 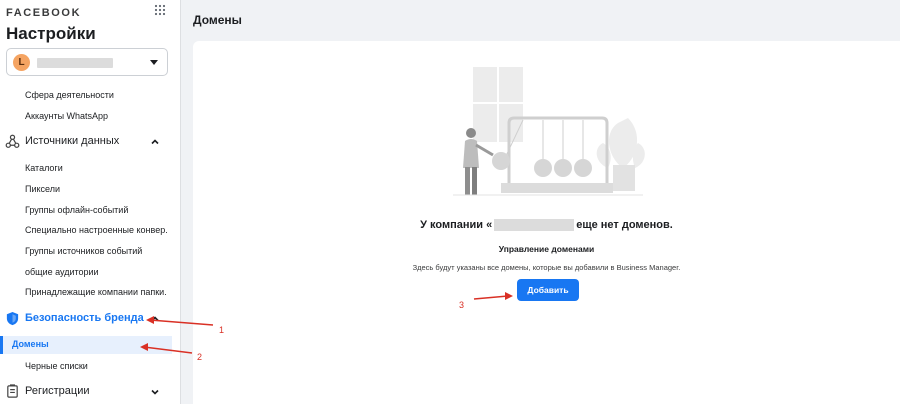 I want to click on annotation-number-1: 1, so click(x=222, y=330).